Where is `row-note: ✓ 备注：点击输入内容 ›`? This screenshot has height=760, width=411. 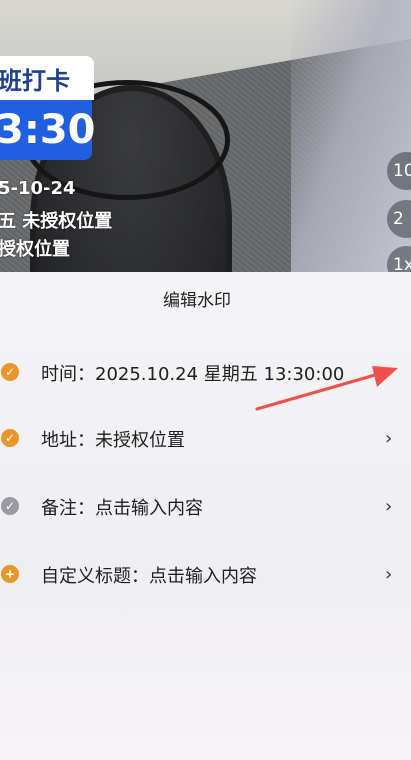
row-note: ✓ 备注：点击输入内容 › is located at coordinates (205, 508).